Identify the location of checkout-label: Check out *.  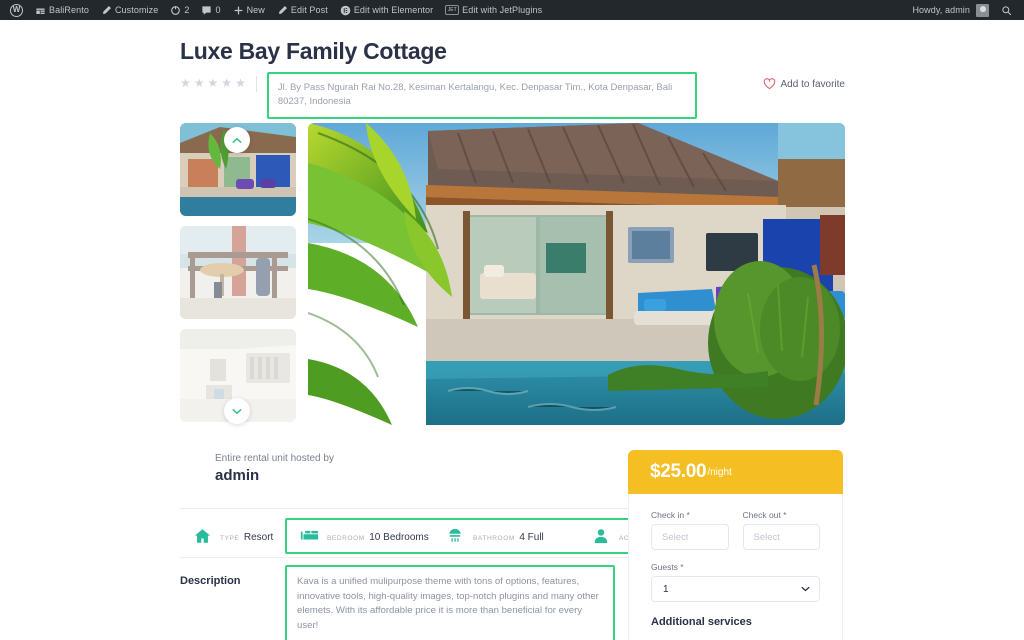
(782, 515).